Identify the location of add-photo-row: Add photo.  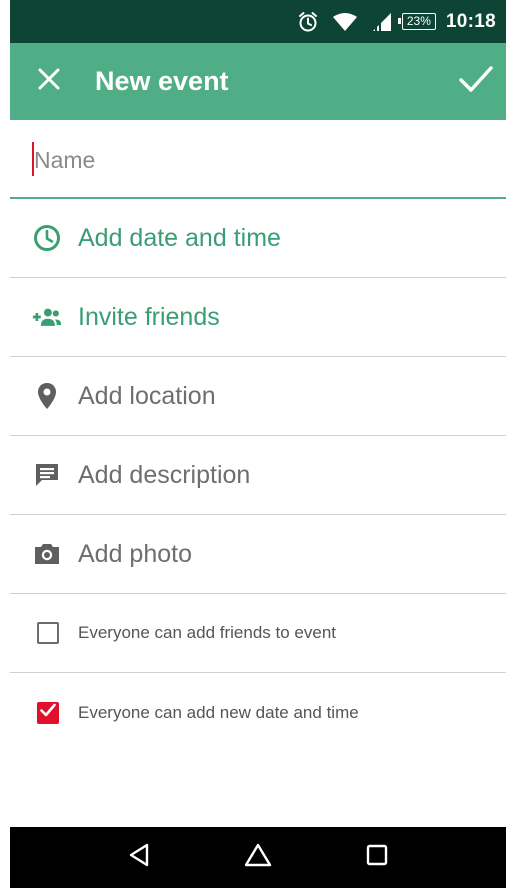
(258, 554).